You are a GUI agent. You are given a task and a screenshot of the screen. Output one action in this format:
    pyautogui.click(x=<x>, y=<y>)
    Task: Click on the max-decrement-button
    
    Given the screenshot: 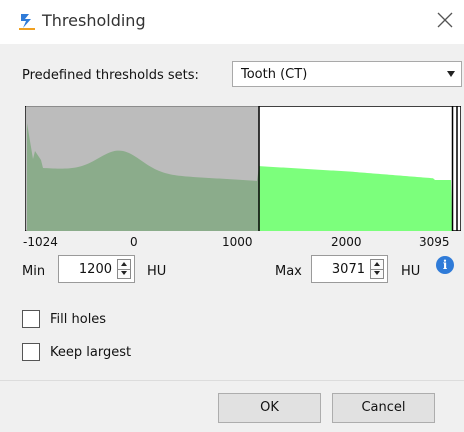 What is the action you would take?
    pyautogui.click(x=377, y=273)
    